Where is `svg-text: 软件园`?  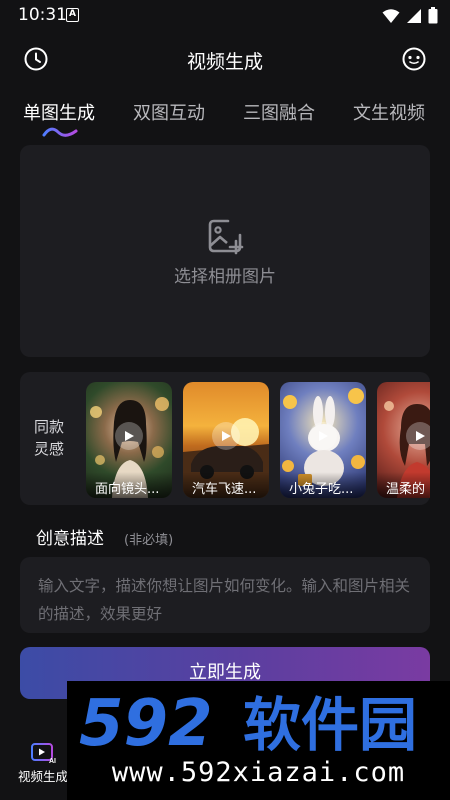
svg-text: 软件园 is located at coordinates (330, 723).